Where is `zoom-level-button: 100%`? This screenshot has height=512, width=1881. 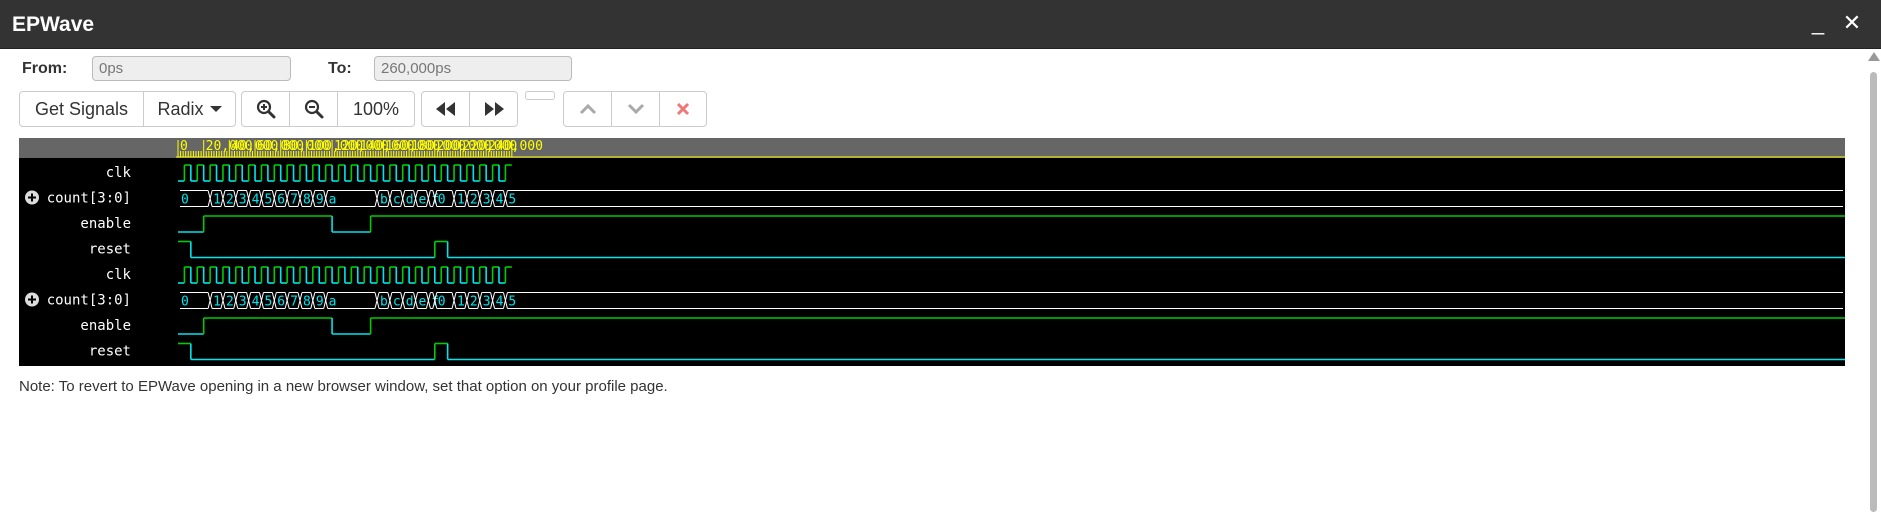
zoom-level-button: 100% is located at coordinates (376, 109).